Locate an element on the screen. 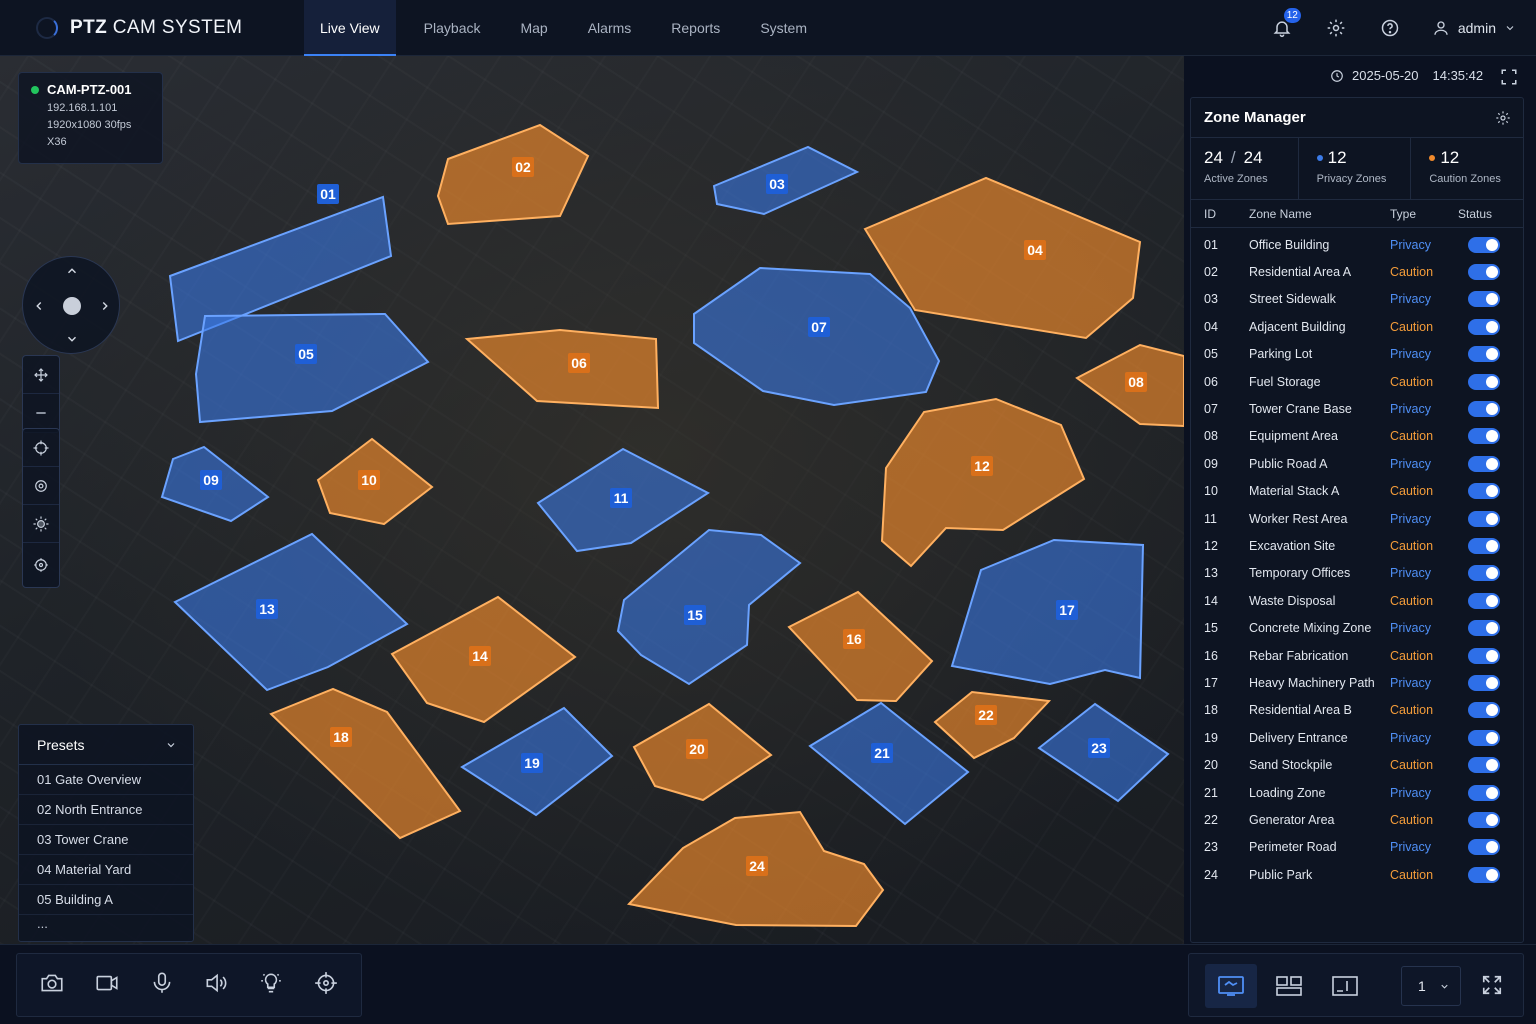  zone-03: 03 is located at coordinates (786, 180).